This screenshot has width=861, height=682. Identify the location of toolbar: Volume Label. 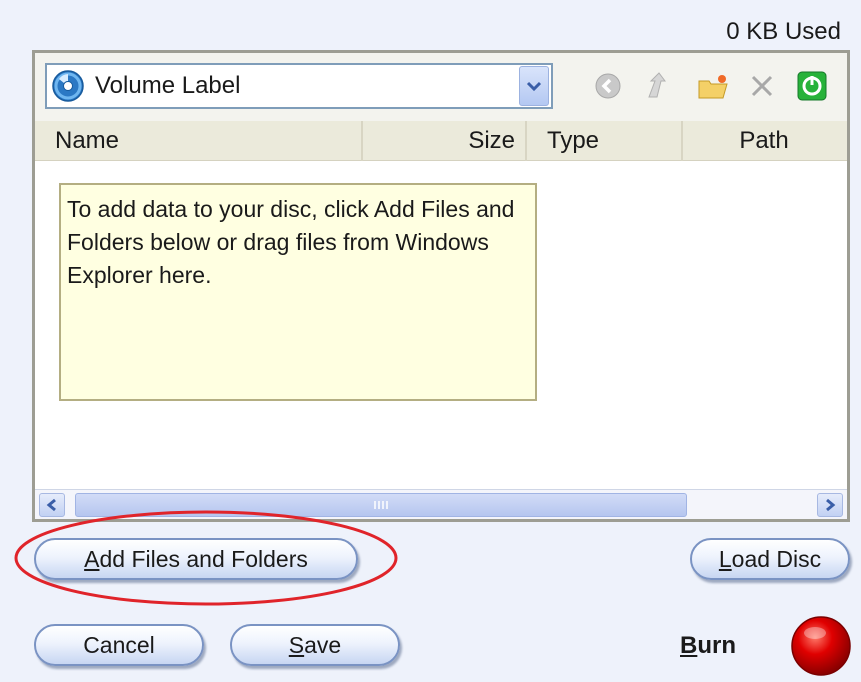
(441, 87).